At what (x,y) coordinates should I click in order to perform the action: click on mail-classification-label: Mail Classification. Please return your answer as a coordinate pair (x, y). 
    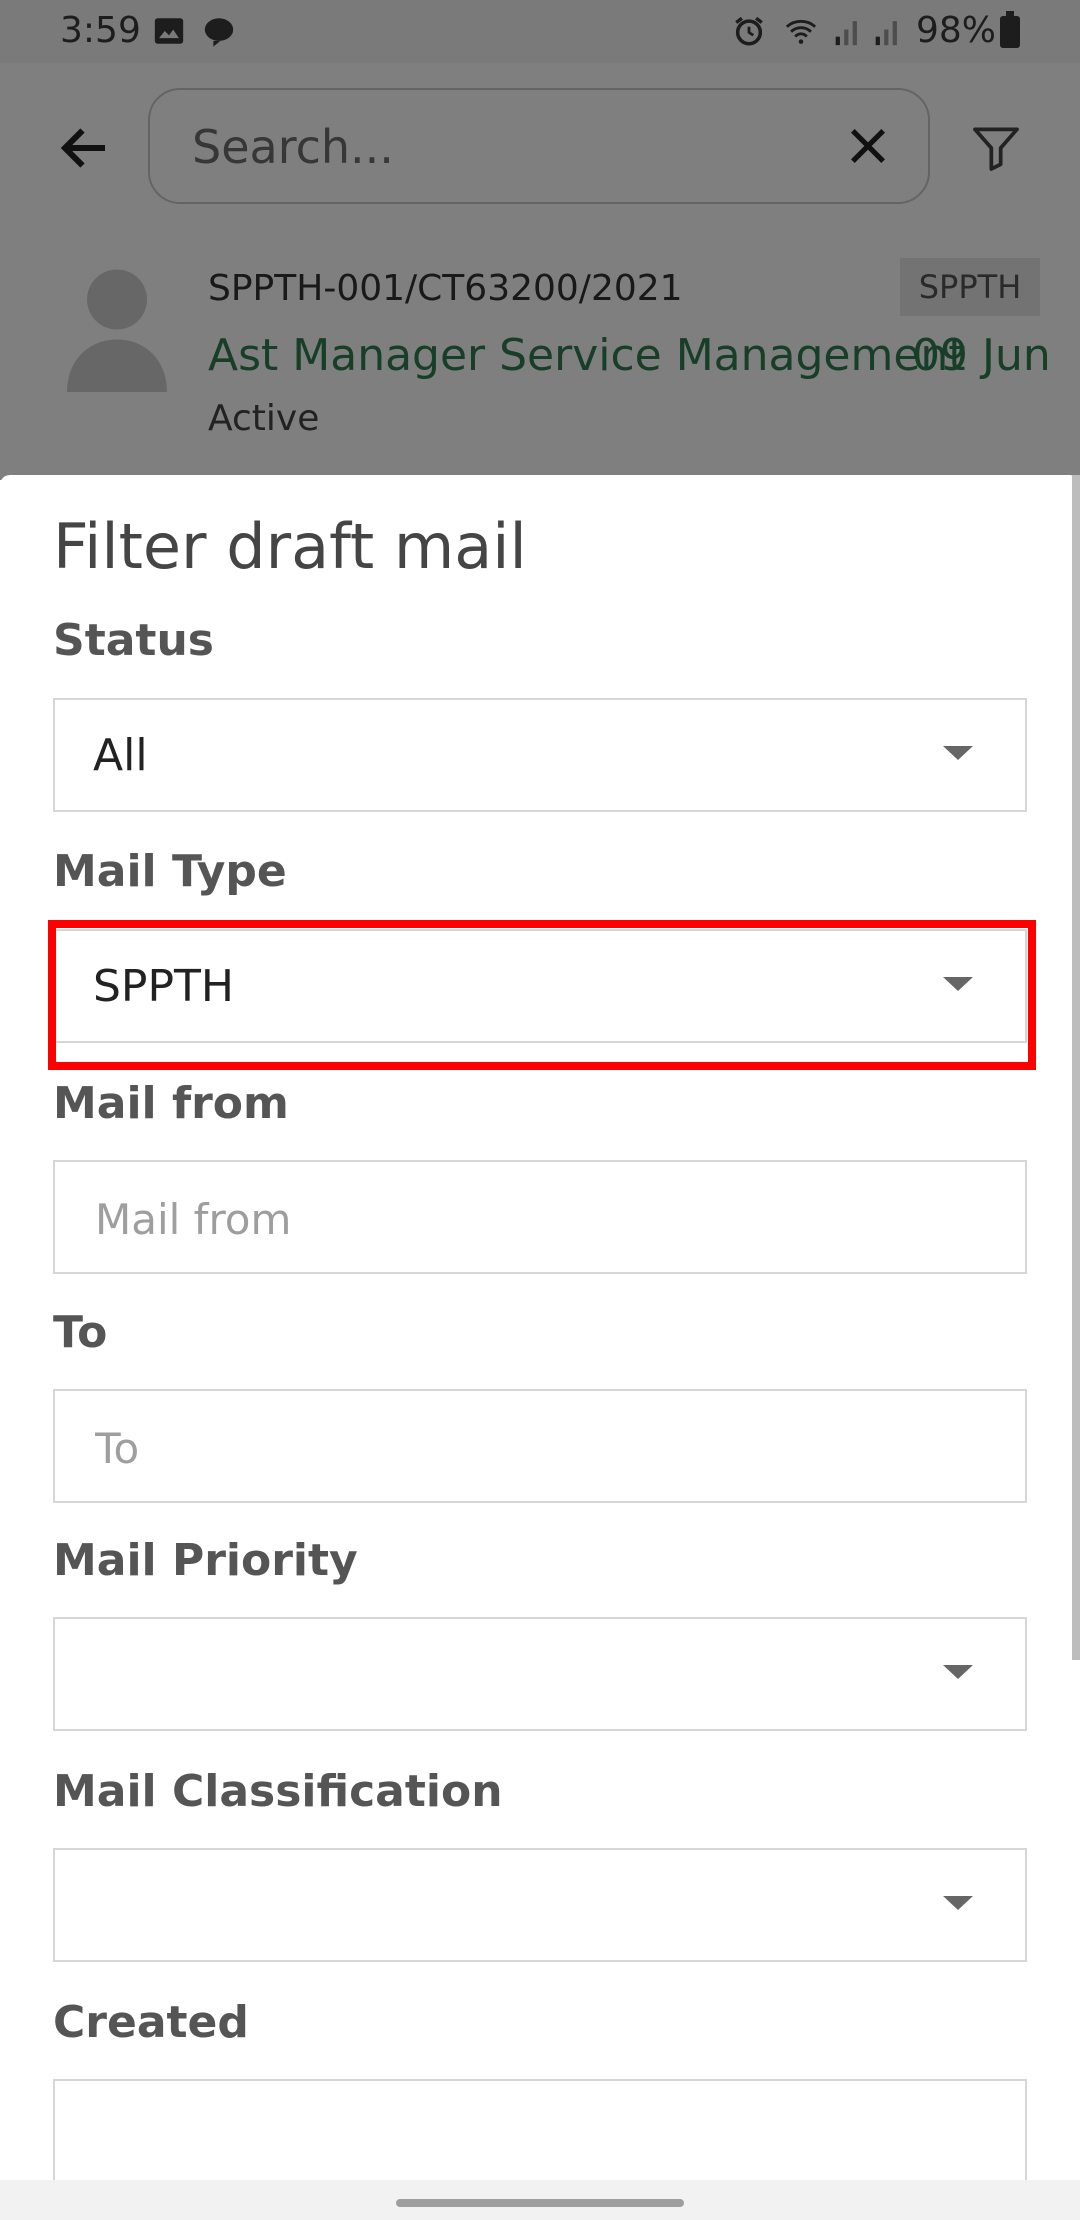
    Looking at the image, I should click on (278, 1791).